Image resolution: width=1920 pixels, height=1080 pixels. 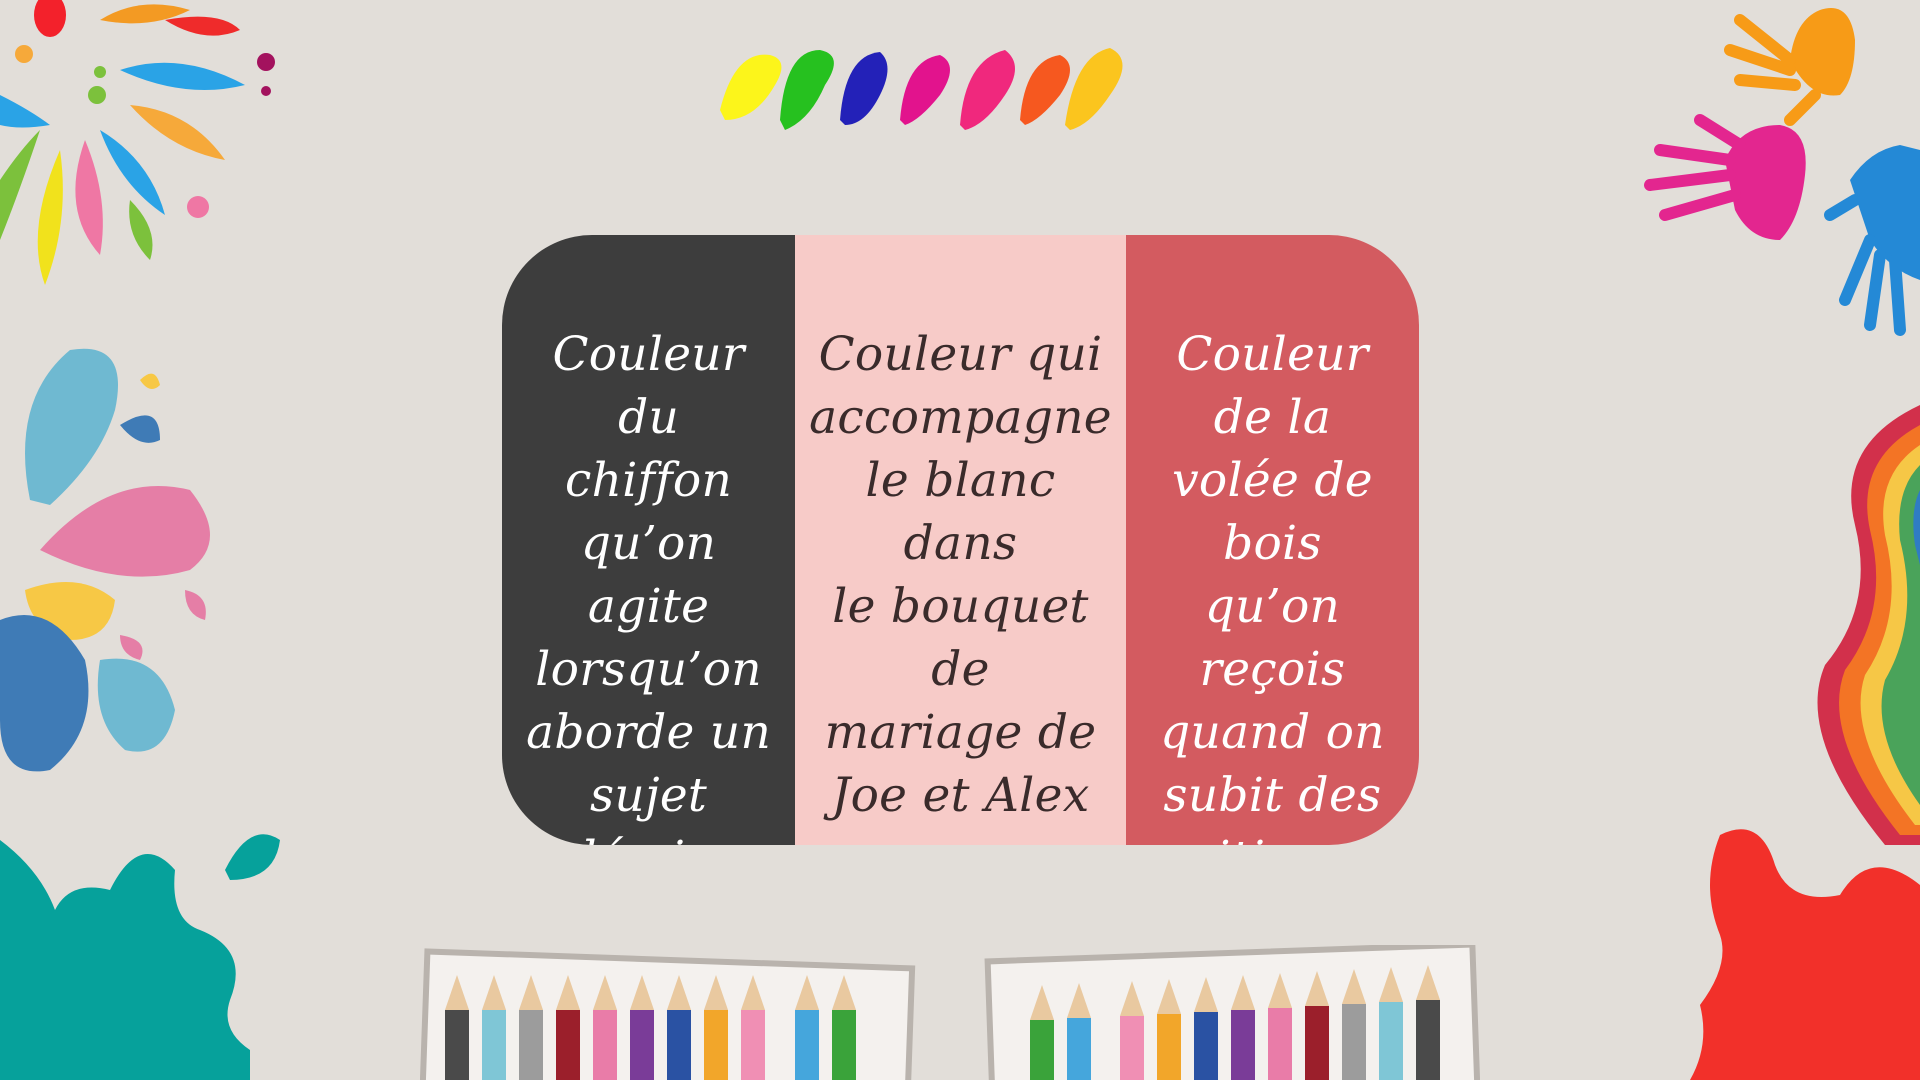 I want to click on red-splat-icon, so click(x=1805, y=954).